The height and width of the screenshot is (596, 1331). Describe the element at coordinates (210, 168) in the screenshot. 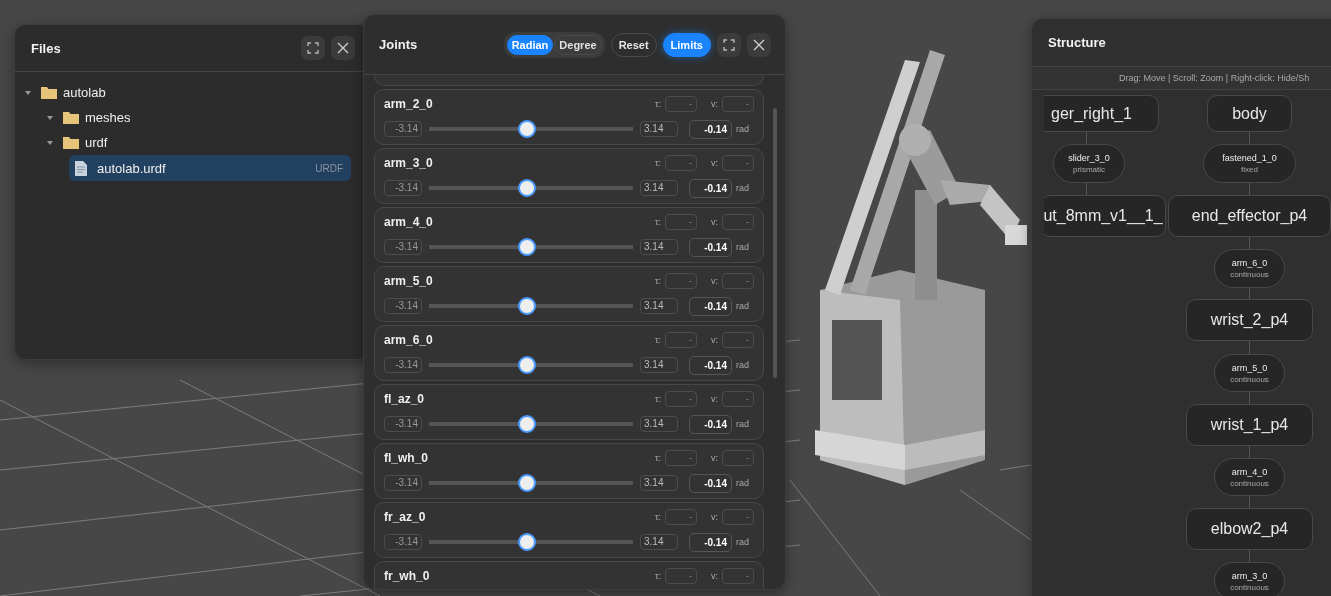

I see `tree-item: autolab.urdf URDF` at that location.